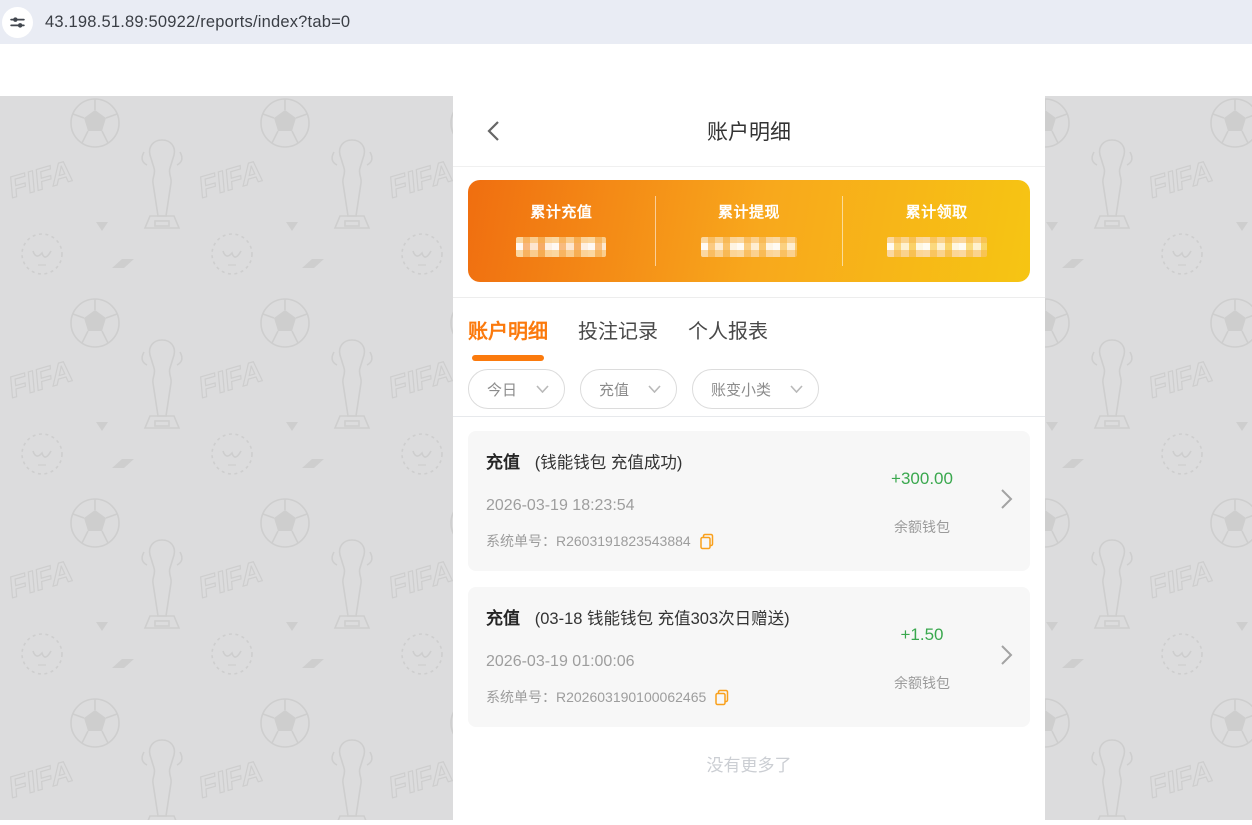 This screenshot has height=825, width=1252. Describe the element at coordinates (614, 390) in the screenshot. I see `filter-label: 充值` at that location.